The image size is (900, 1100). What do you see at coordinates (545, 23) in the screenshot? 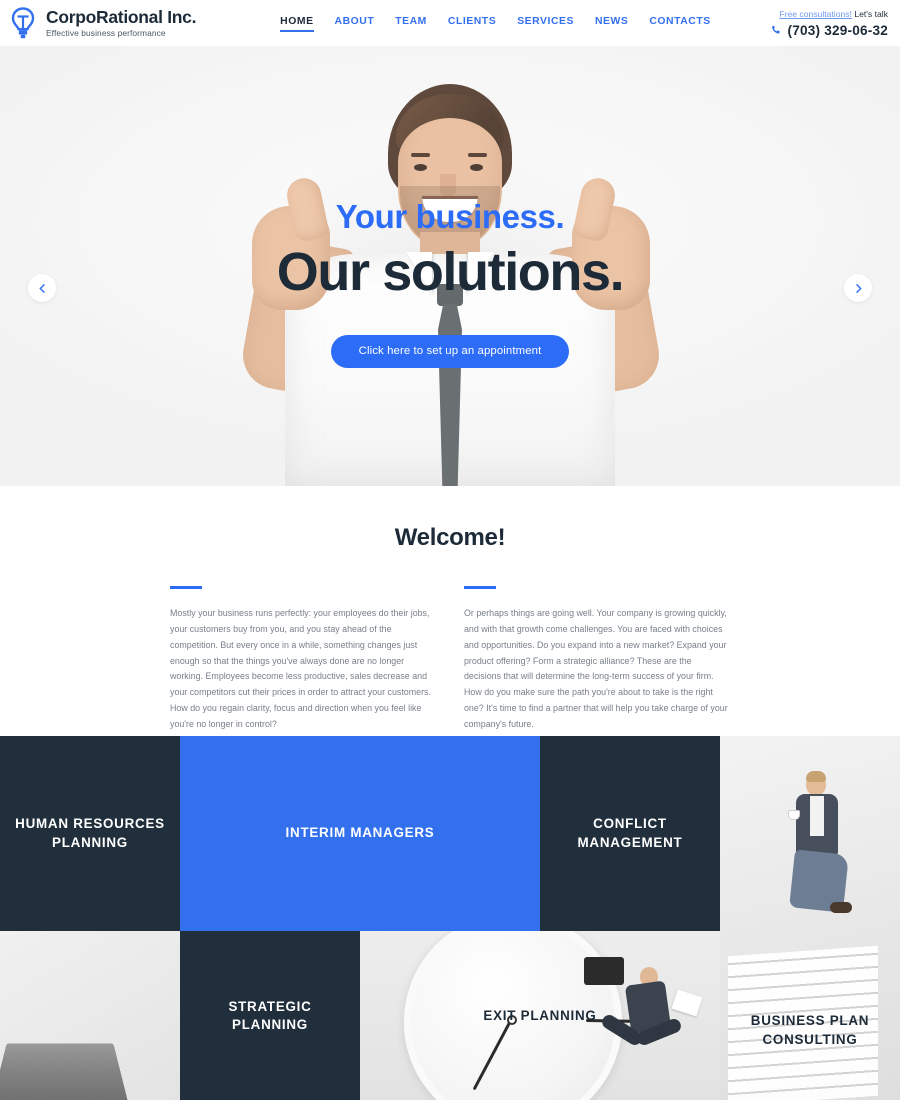
I see `nav-item-services: SERVICES` at bounding box center [545, 23].